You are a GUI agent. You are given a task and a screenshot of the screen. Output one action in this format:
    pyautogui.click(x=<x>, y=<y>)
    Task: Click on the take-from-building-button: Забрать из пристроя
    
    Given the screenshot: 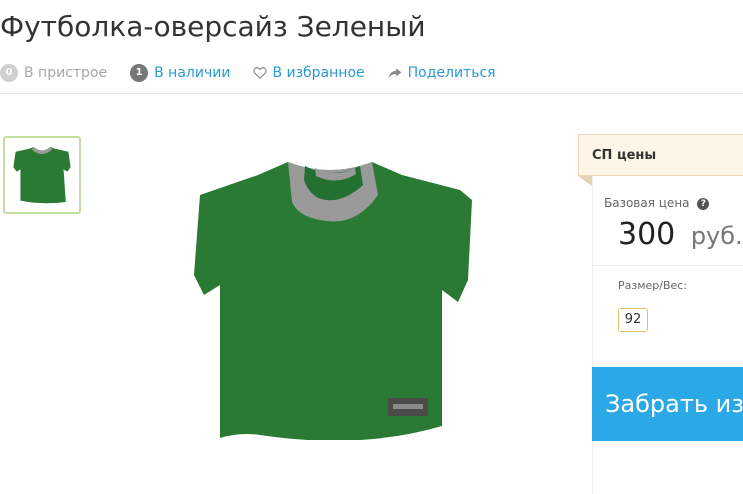 What is the action you would take?
    pyautogui.click(x=667, y=404)
    